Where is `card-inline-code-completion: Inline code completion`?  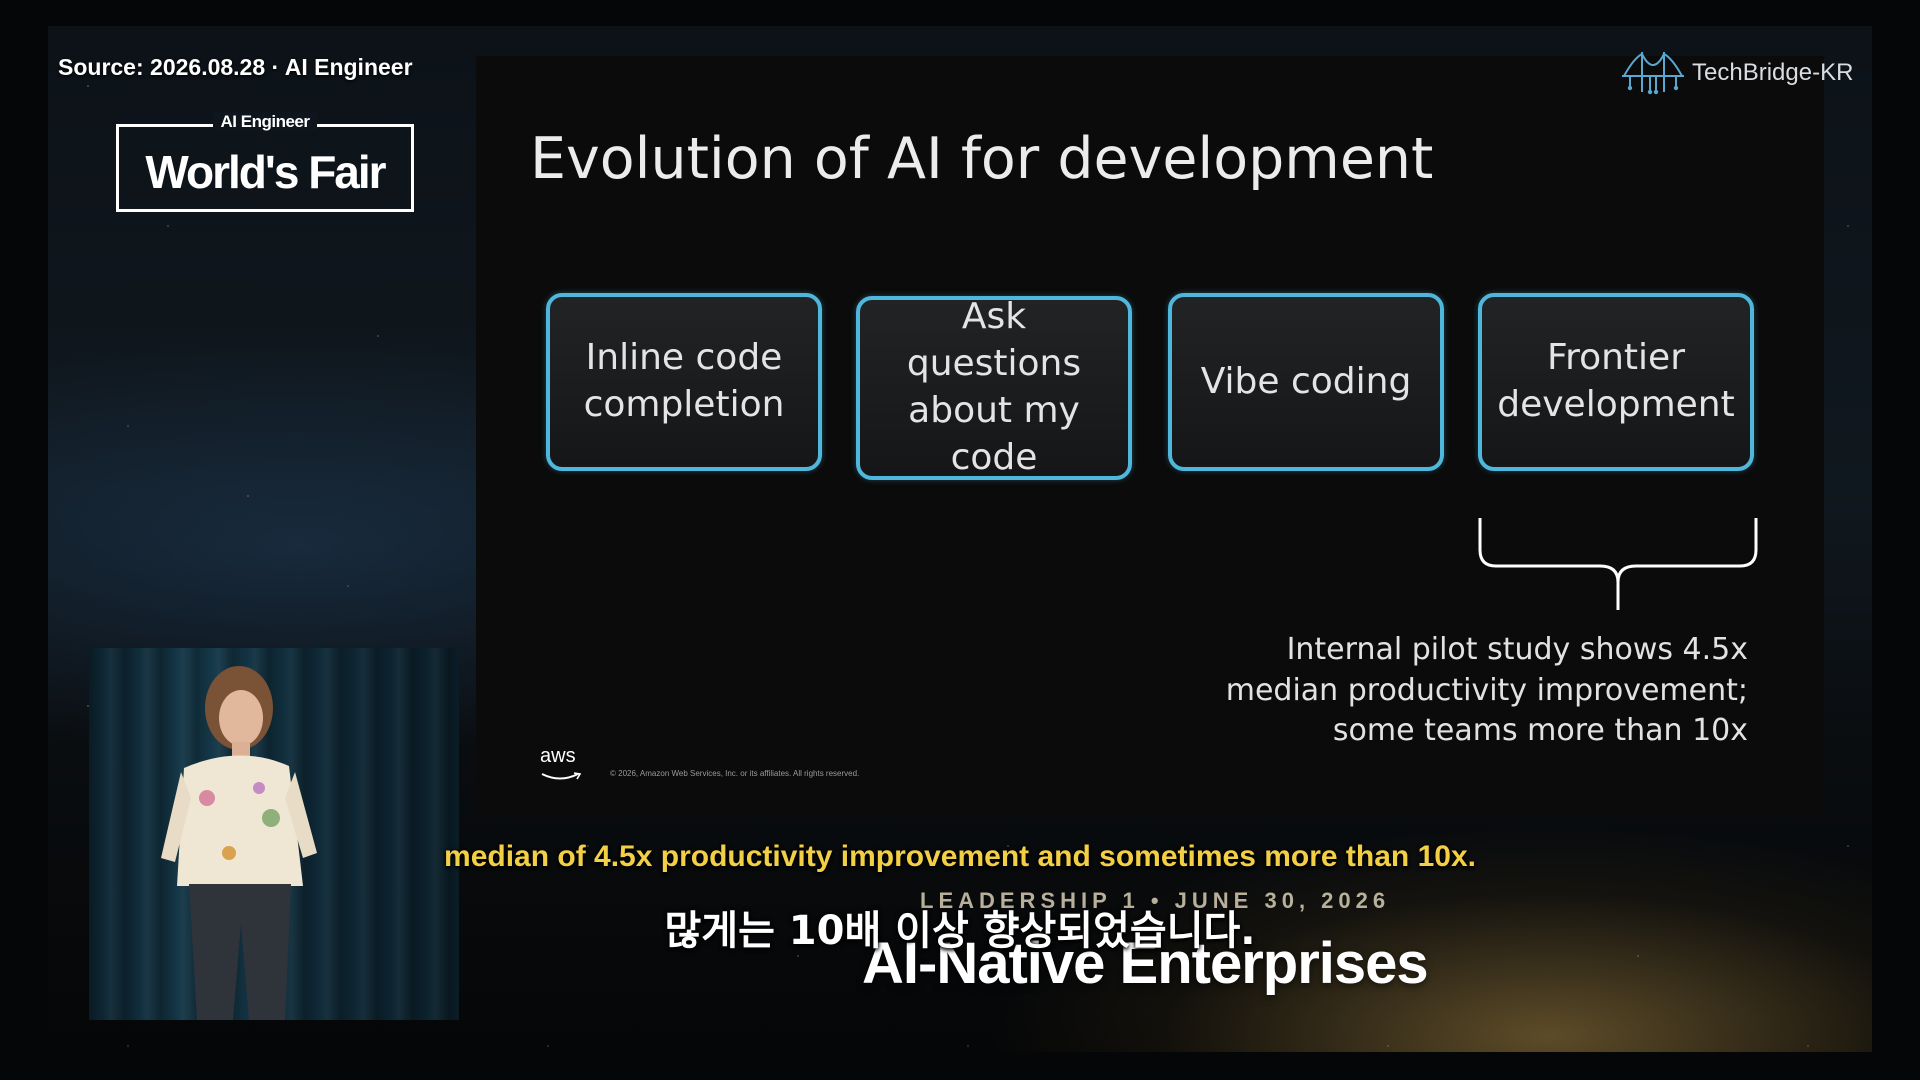 card-inline-code-completion: Inline code completion is located at coordinates (684, 382).